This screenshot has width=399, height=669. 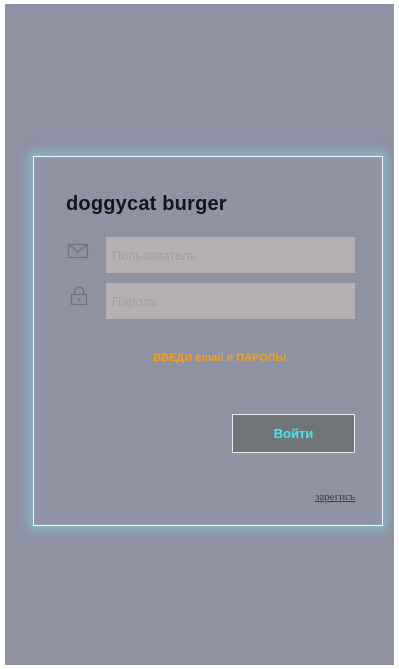 I want to click on app-title: doggycat burger, so click(x=146, y=204).